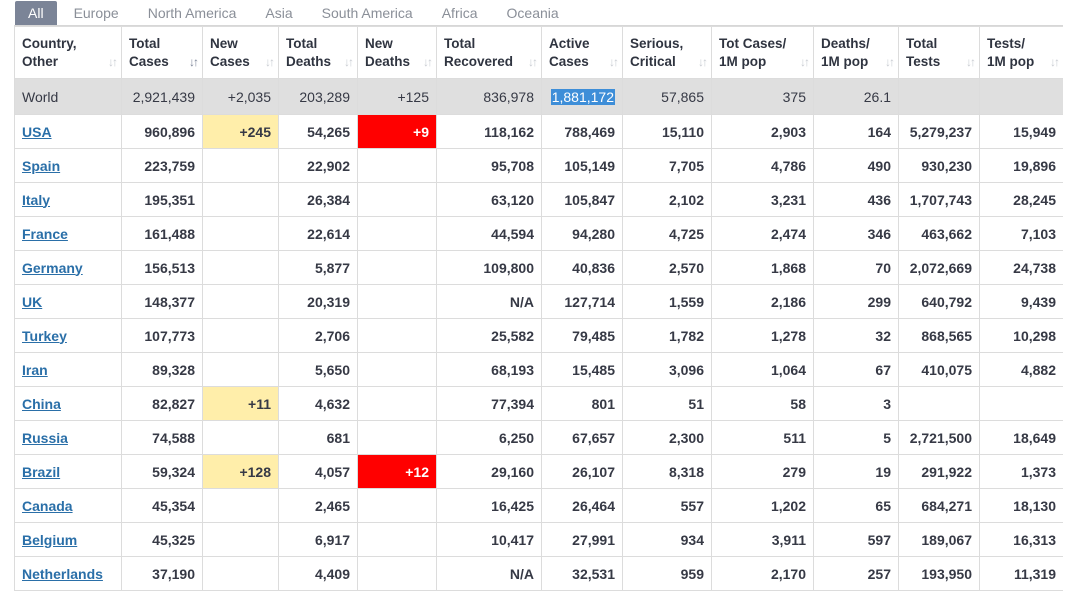  Describe the element at coordinates (939, 52) in the screenshot. I see `column-header-total-tests: Total Tests ↓↑` at that location.